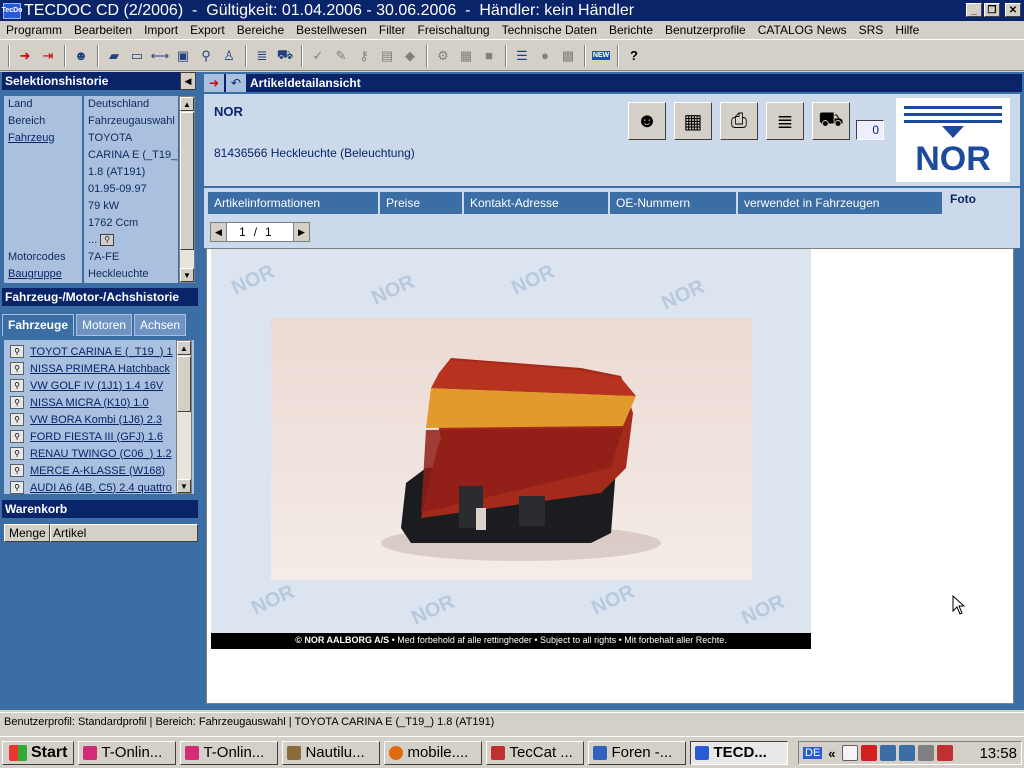 This screenshot has height=768, width=1024. What do you see at coordinates (840, 203) in the screenshot?
I see `tab-verwendet-in-fahrzeugen: verwendet in Fahrzeugen` at bounding box center [840, 203].